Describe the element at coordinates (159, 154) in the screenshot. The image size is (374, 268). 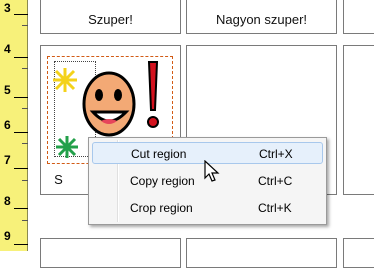
I see `menu-item-label: Cut region` at that location.